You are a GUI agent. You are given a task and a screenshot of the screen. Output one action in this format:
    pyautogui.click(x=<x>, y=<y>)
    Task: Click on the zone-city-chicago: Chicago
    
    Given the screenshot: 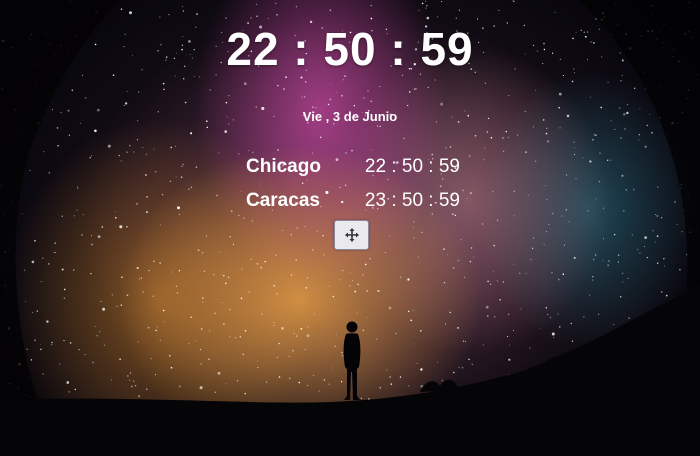 What is the action you would take?
    pyautogui.click(x=283, y=166)
    